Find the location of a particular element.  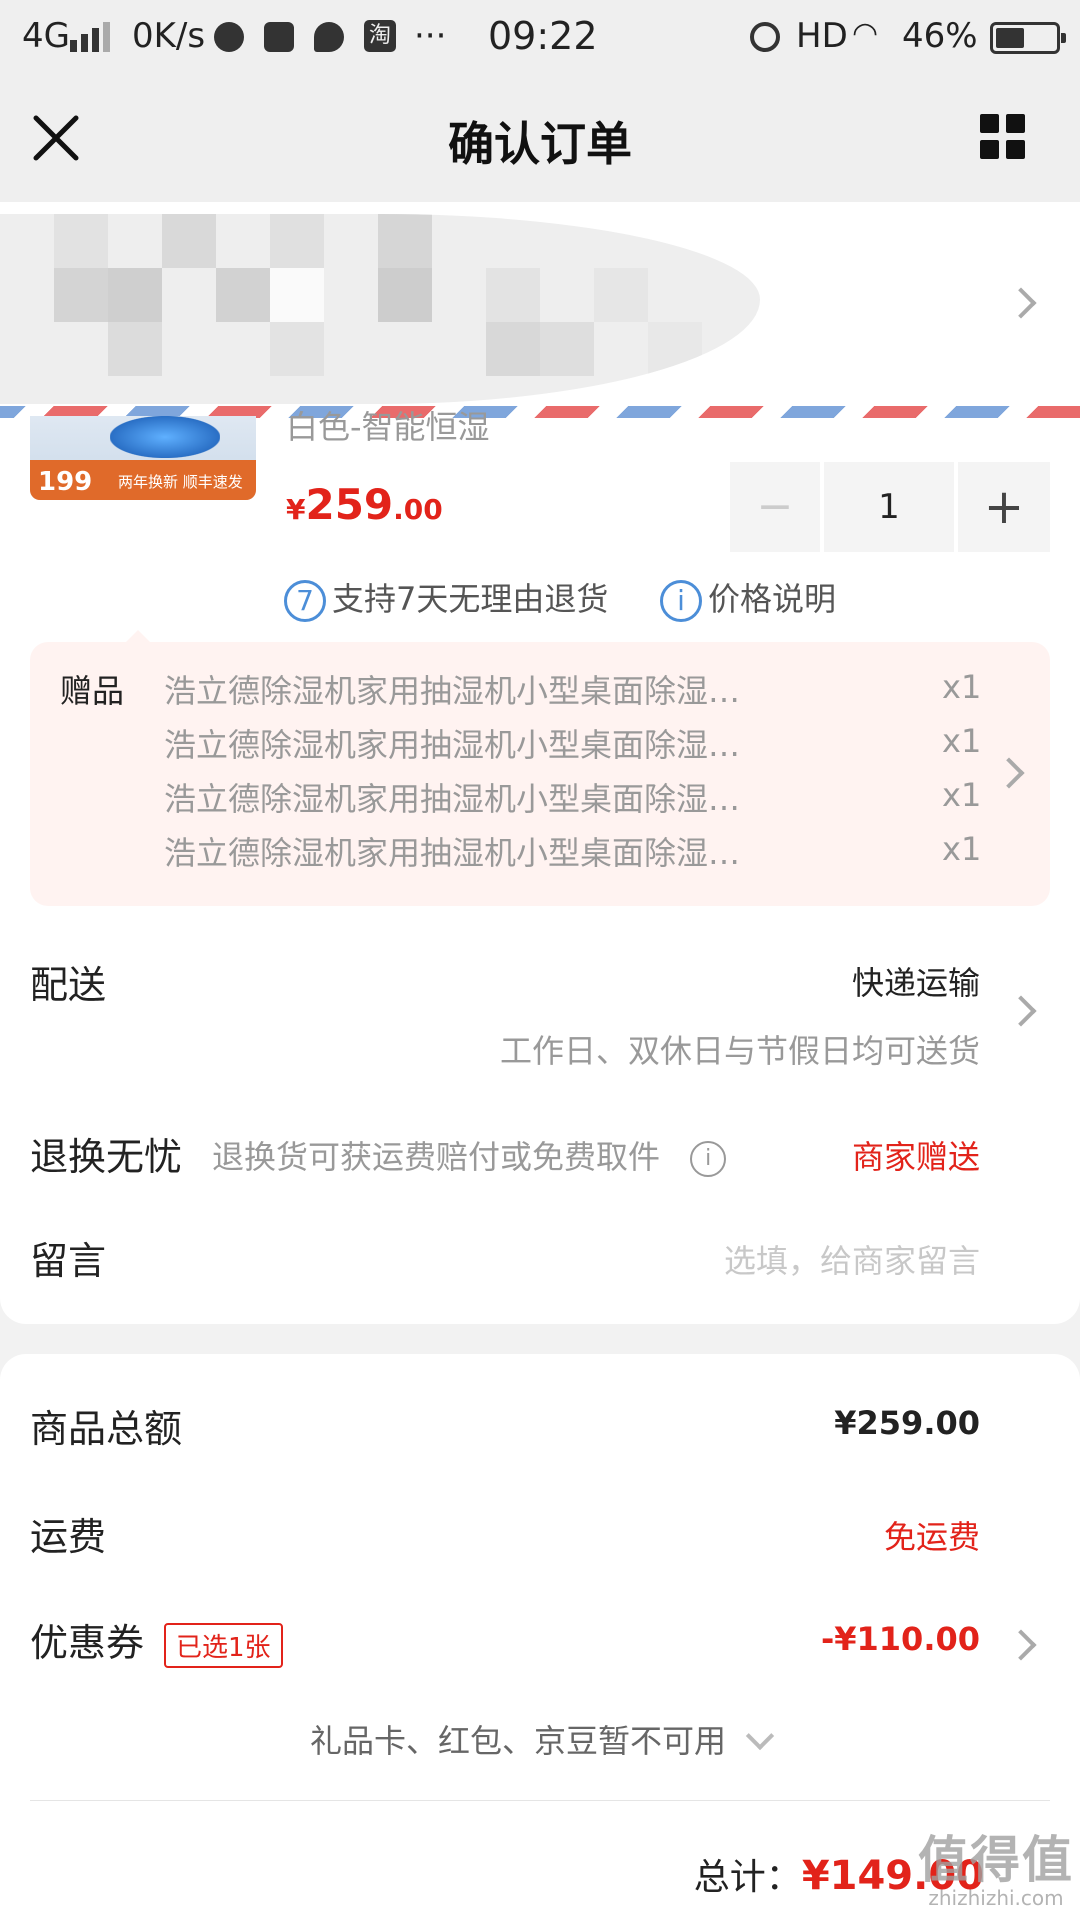

shipping-label: 运费 is located at coordinates (68, 1537).